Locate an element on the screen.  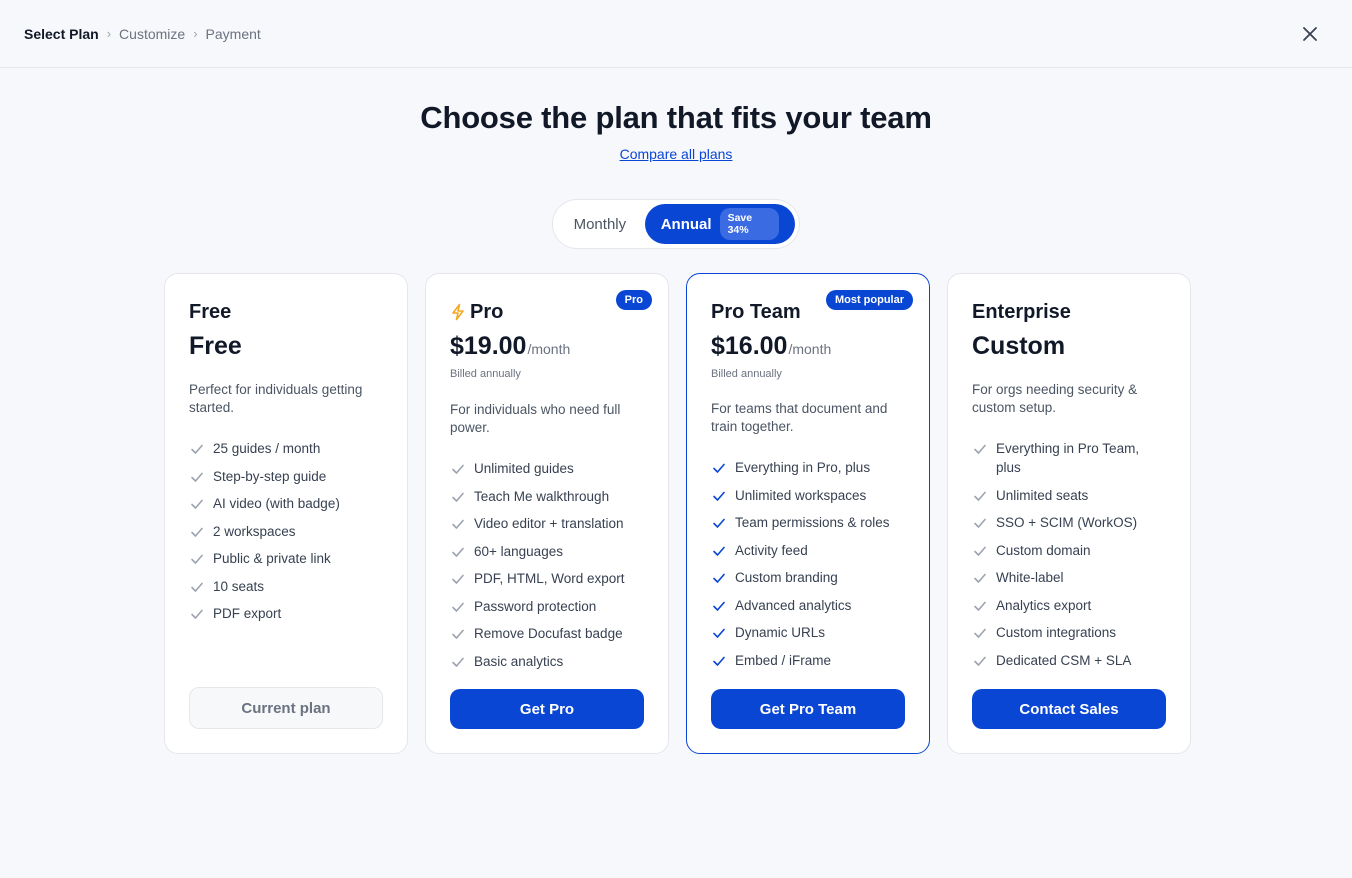
save-badge: Save 34% is located at coordinates (749, 224).